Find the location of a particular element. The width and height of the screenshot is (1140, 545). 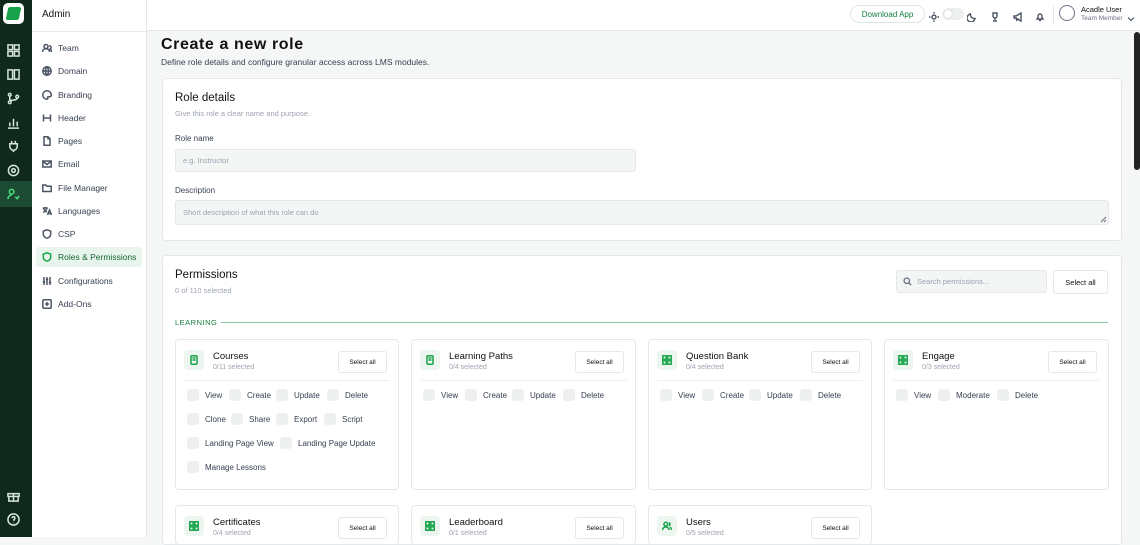

sun-icon is located at coordinates (934, 15).